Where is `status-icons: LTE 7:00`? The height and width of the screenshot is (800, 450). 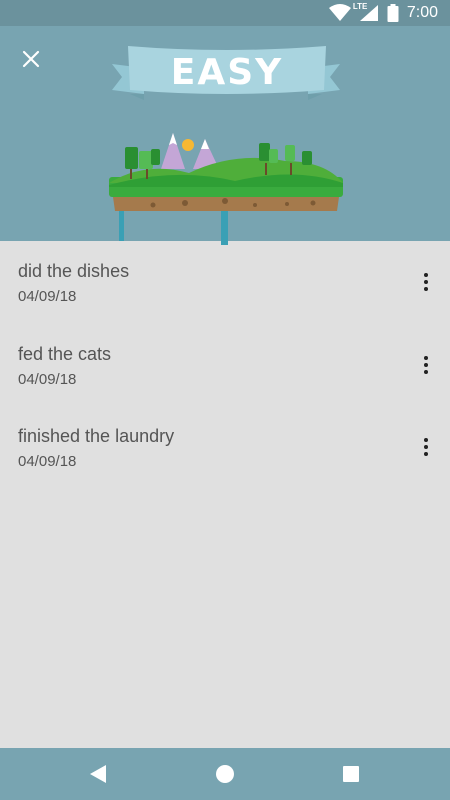
status-icons: LTE 7:00 is located at coordinates (389, 13).